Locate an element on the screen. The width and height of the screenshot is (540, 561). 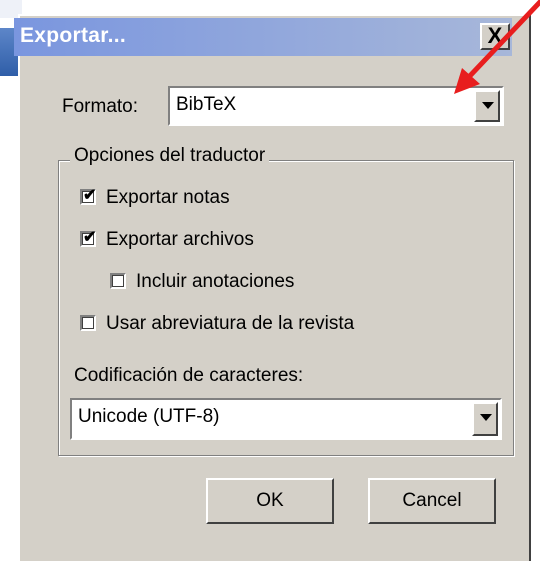
annotation-arrow-icon is located at coordinates (497, 47).